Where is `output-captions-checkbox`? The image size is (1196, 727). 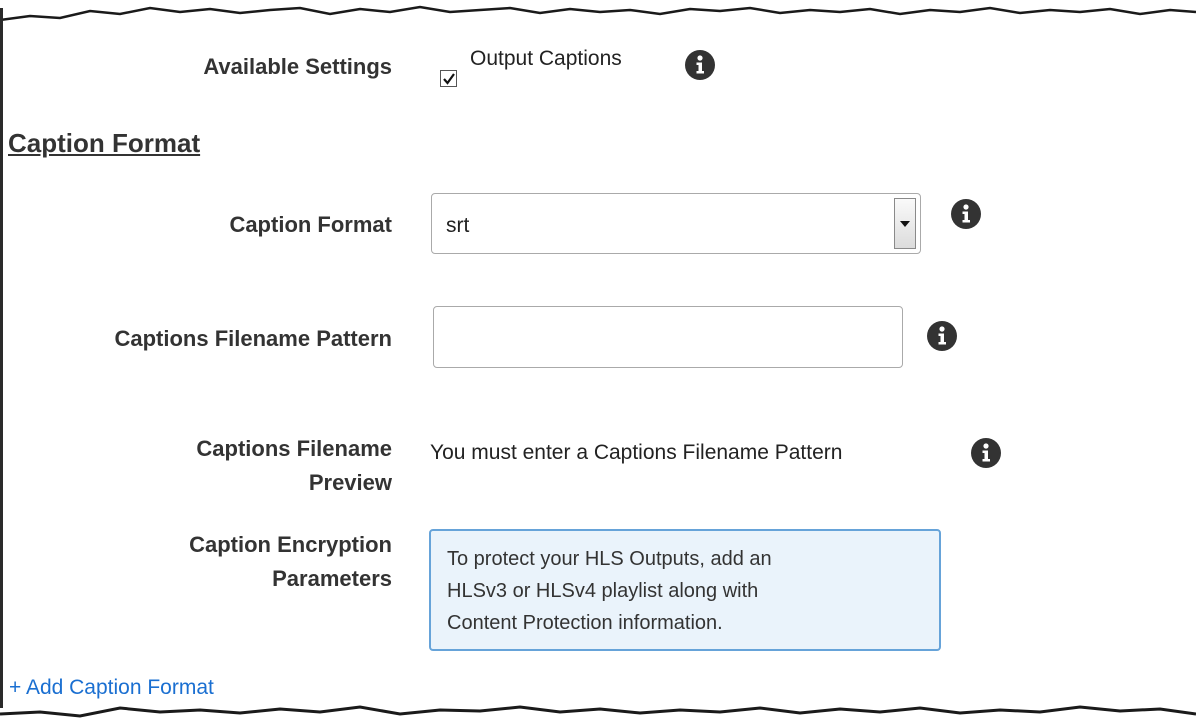 output-captions-checkbox is located at coordinates (448, 78).